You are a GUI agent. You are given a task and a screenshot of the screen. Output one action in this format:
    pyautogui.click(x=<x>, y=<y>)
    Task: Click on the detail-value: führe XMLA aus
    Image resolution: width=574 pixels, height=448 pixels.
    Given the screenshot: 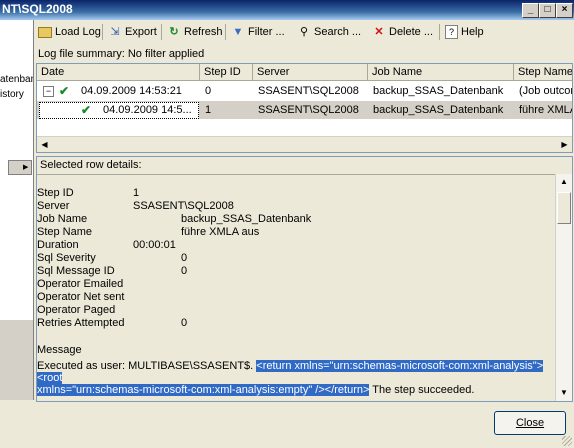 What is the action you would take?
    pyautogui.click(x=220, y=232)
    